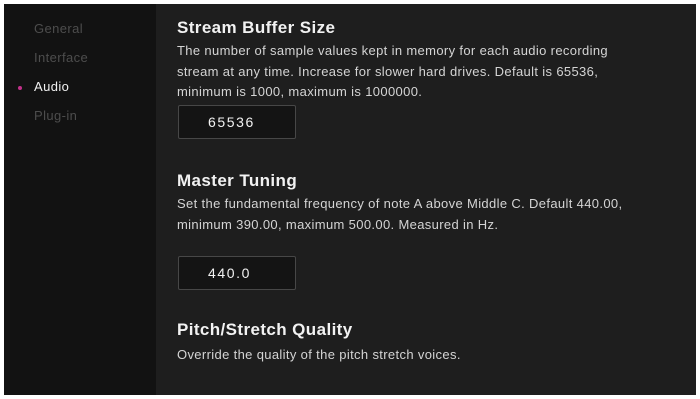 The height and width of the screenshot is (399, 700). I want to click on pitch-stretch-quality-title: Pitch/Stretch Quality, so click(265, 329).